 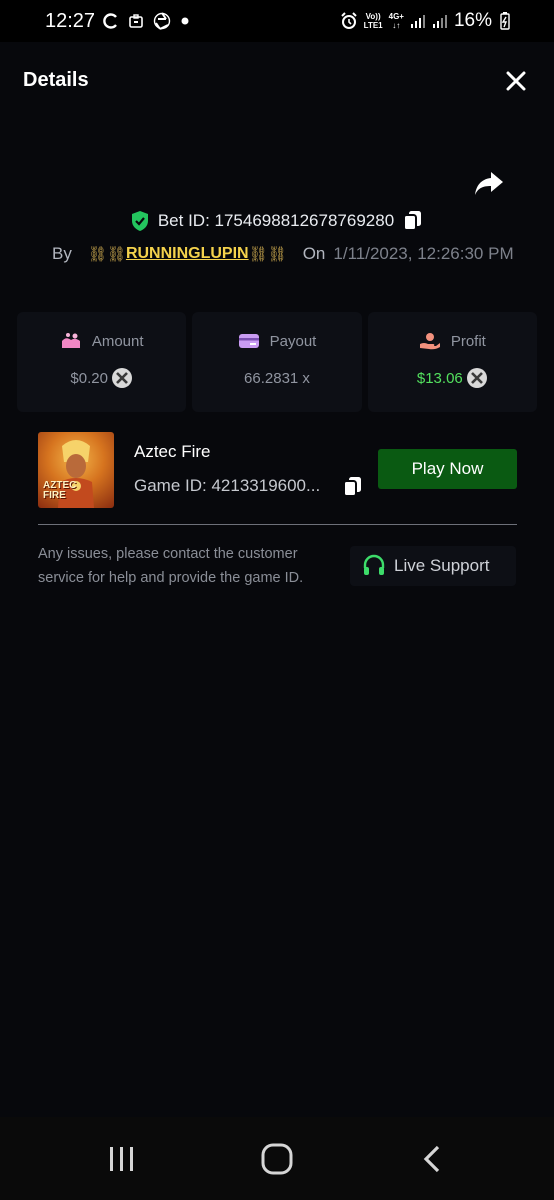 I want to click on signal-icon, so click(x=417, y=21).